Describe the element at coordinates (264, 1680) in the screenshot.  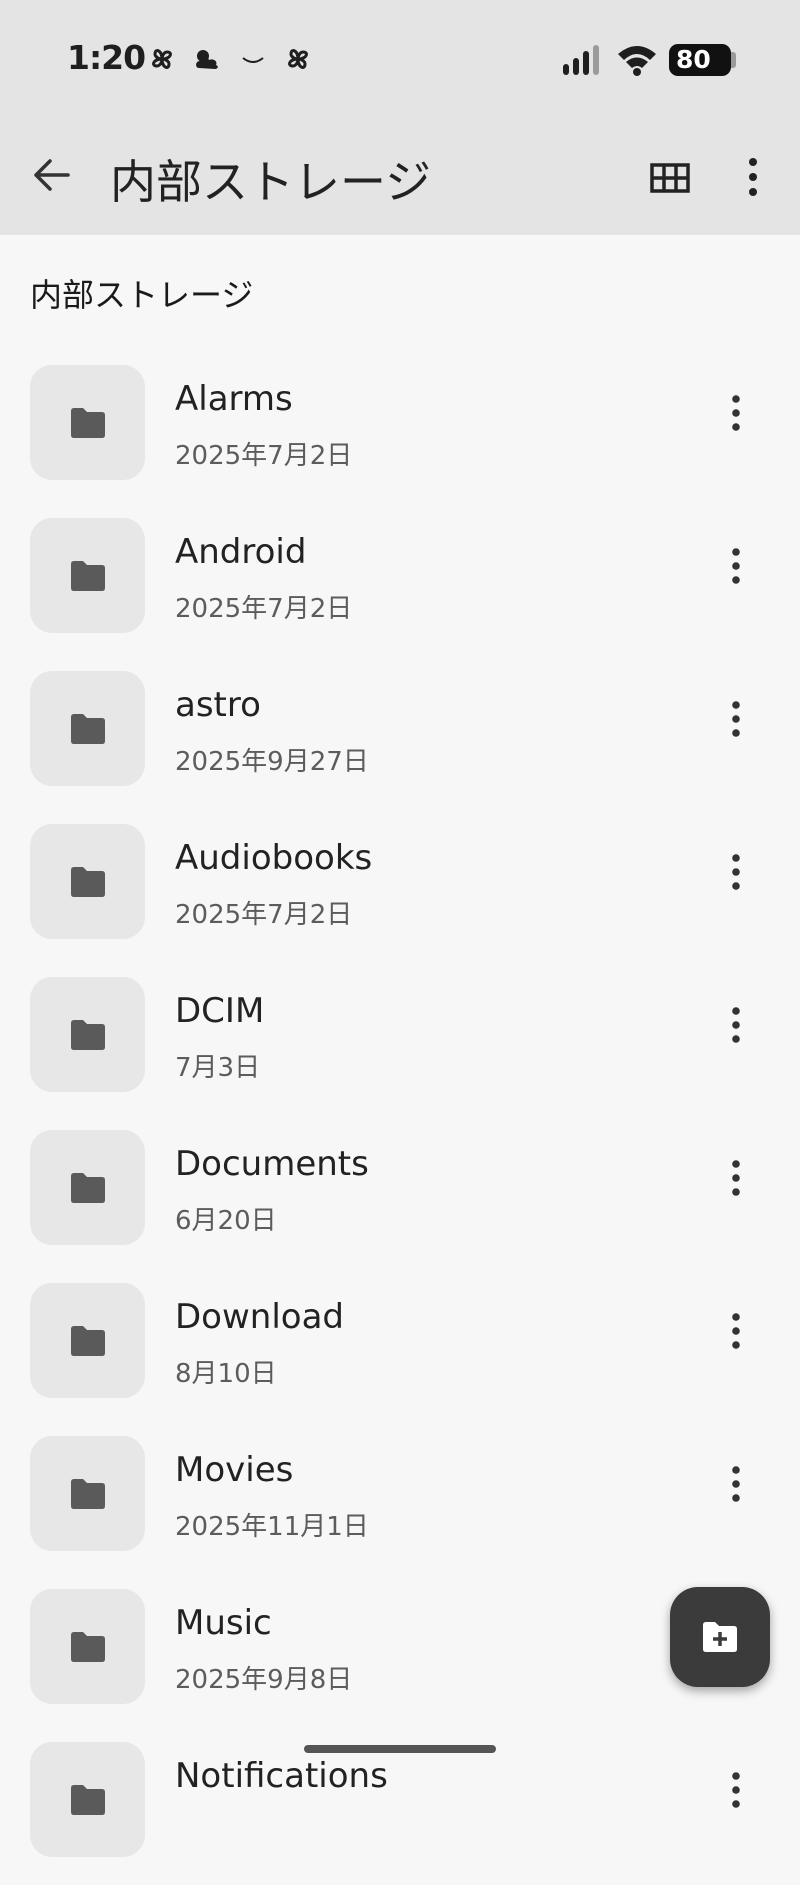
I see `folder-date: 2025年9月8日` at that location.